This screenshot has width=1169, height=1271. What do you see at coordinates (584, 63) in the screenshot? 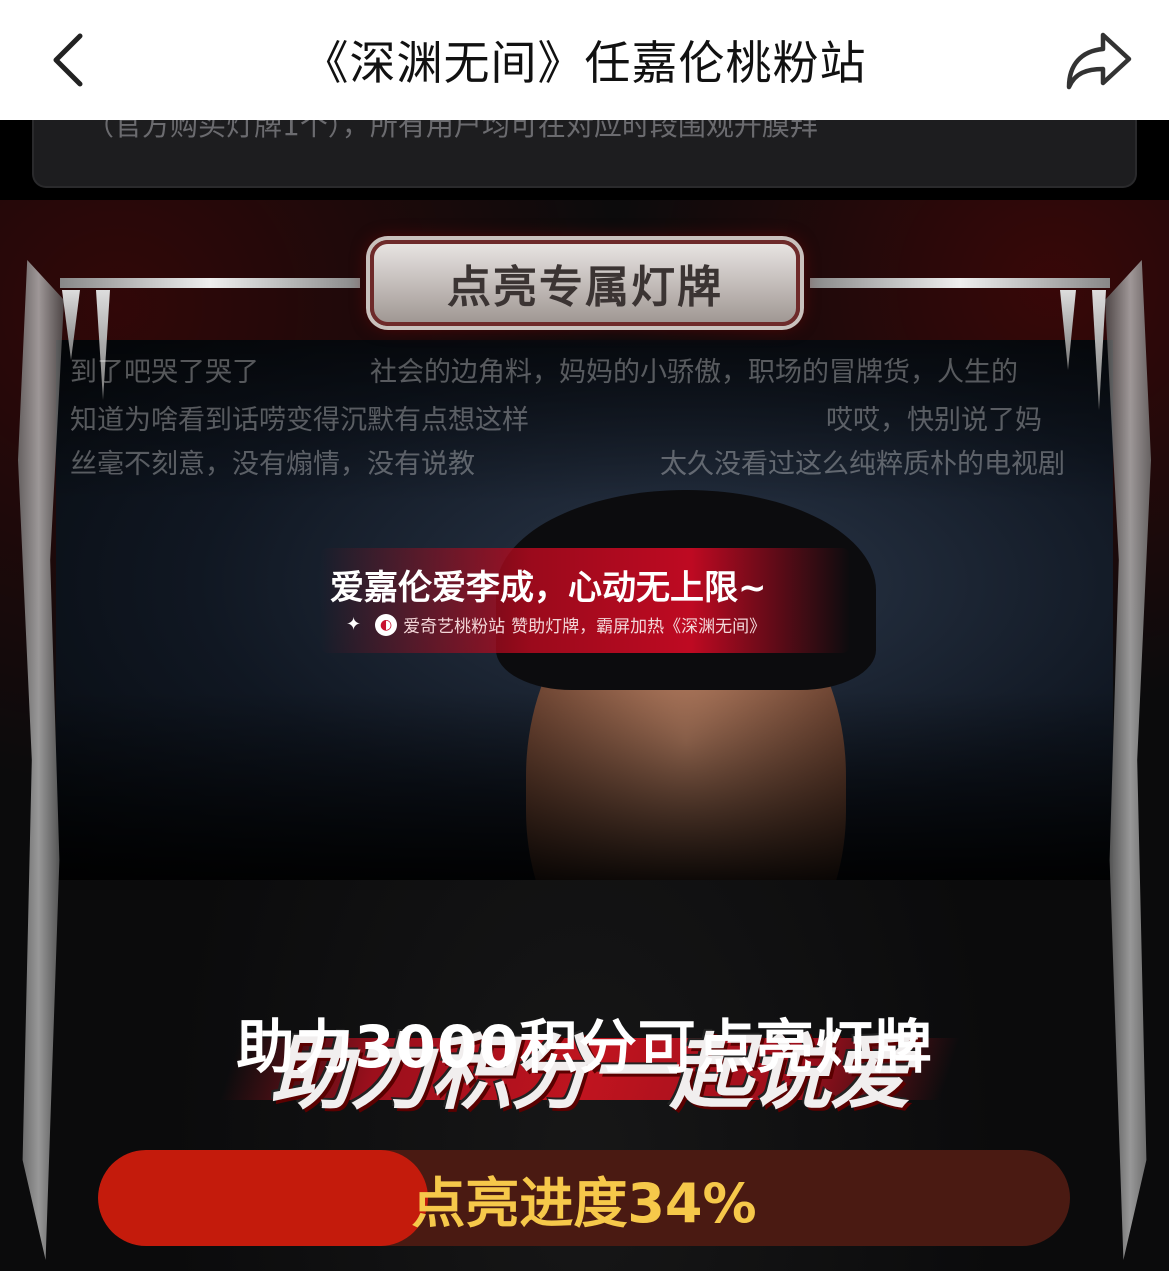
I see `page-title: 《深渊无间》任嘉伦桃粉站` at bounding box center [584, 63].